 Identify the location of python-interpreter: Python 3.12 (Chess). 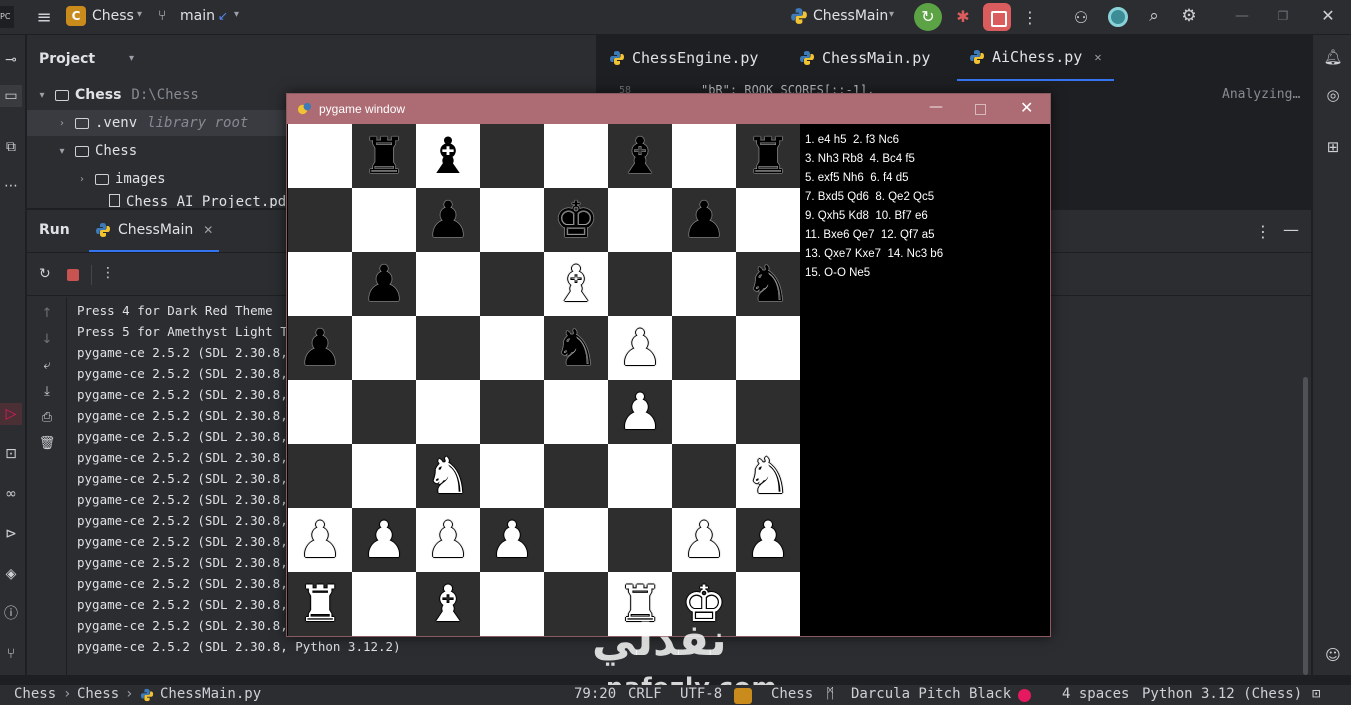
(1222, 694).